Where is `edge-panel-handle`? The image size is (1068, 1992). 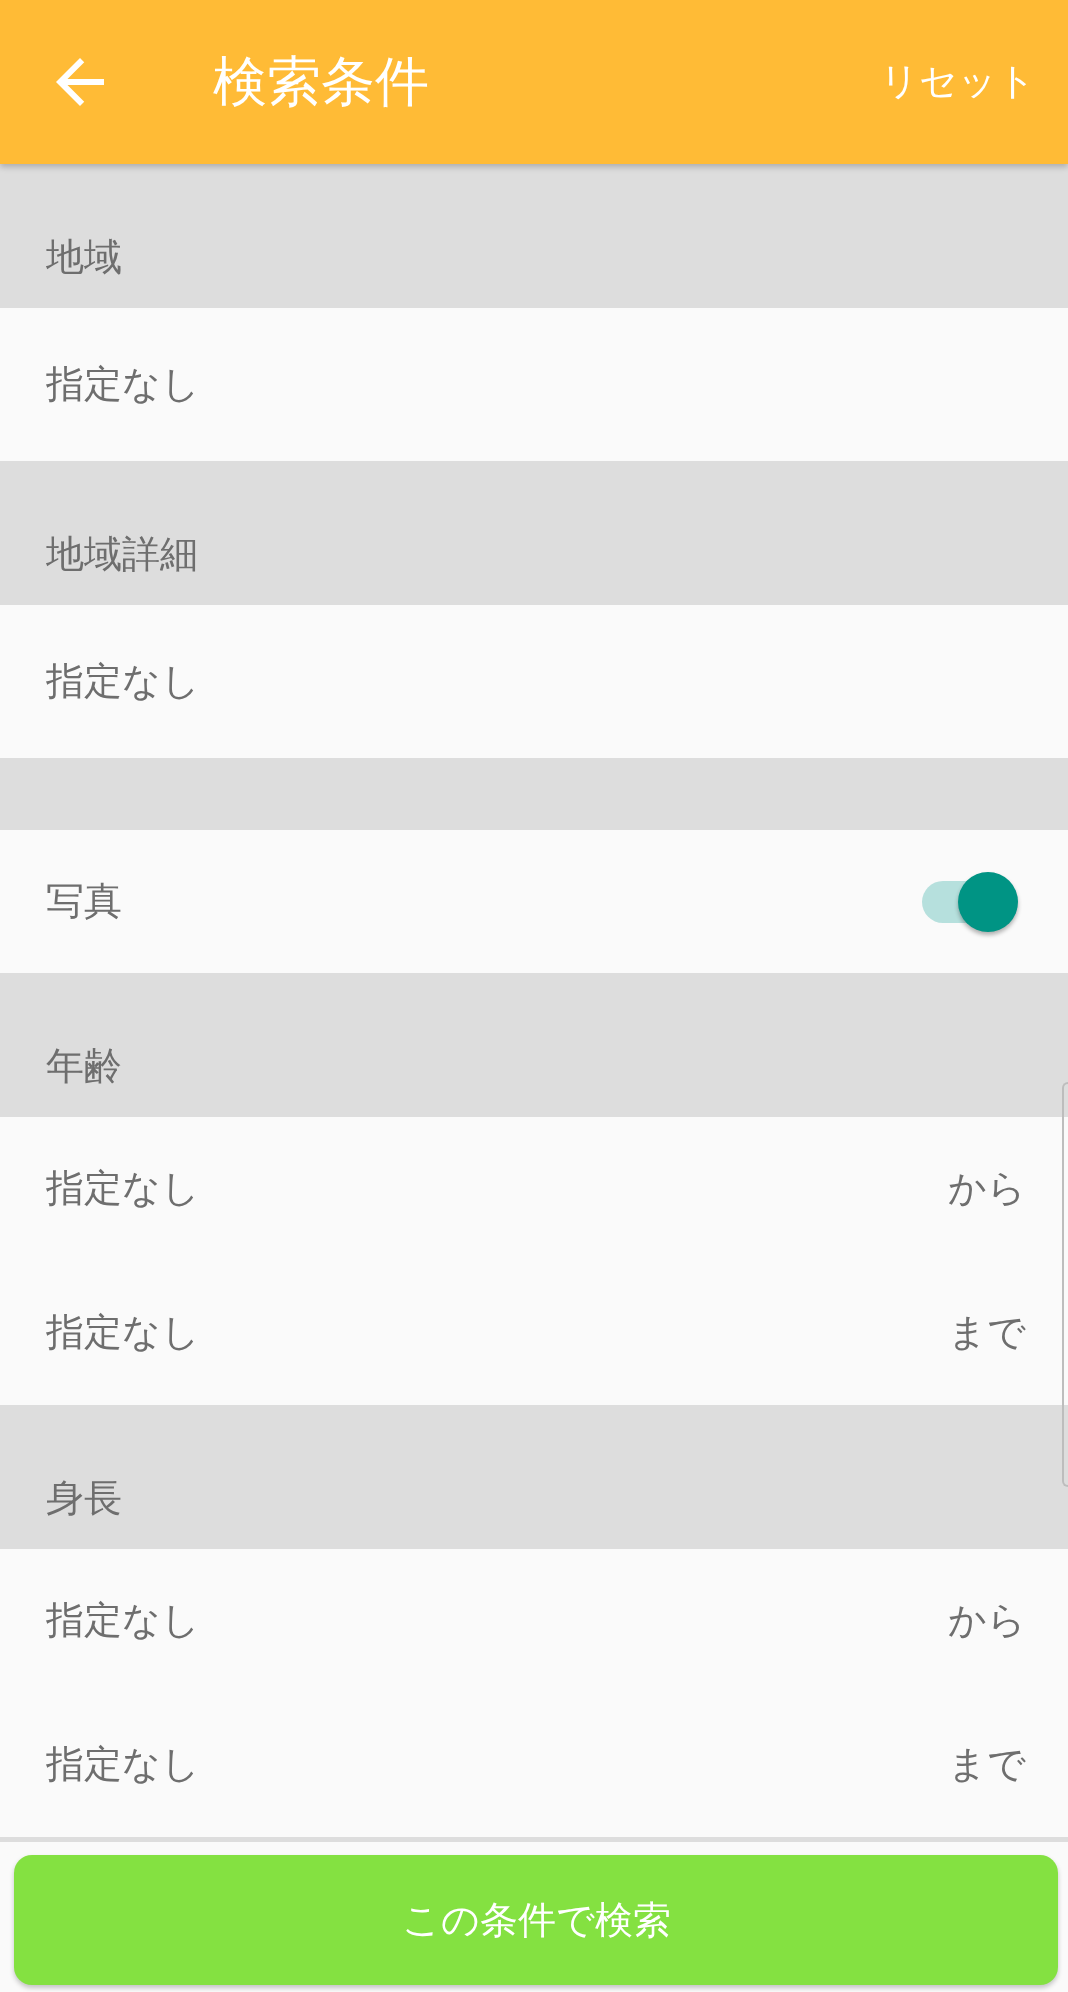 edge-panel-handle is located at coordinates (1065, 1284).